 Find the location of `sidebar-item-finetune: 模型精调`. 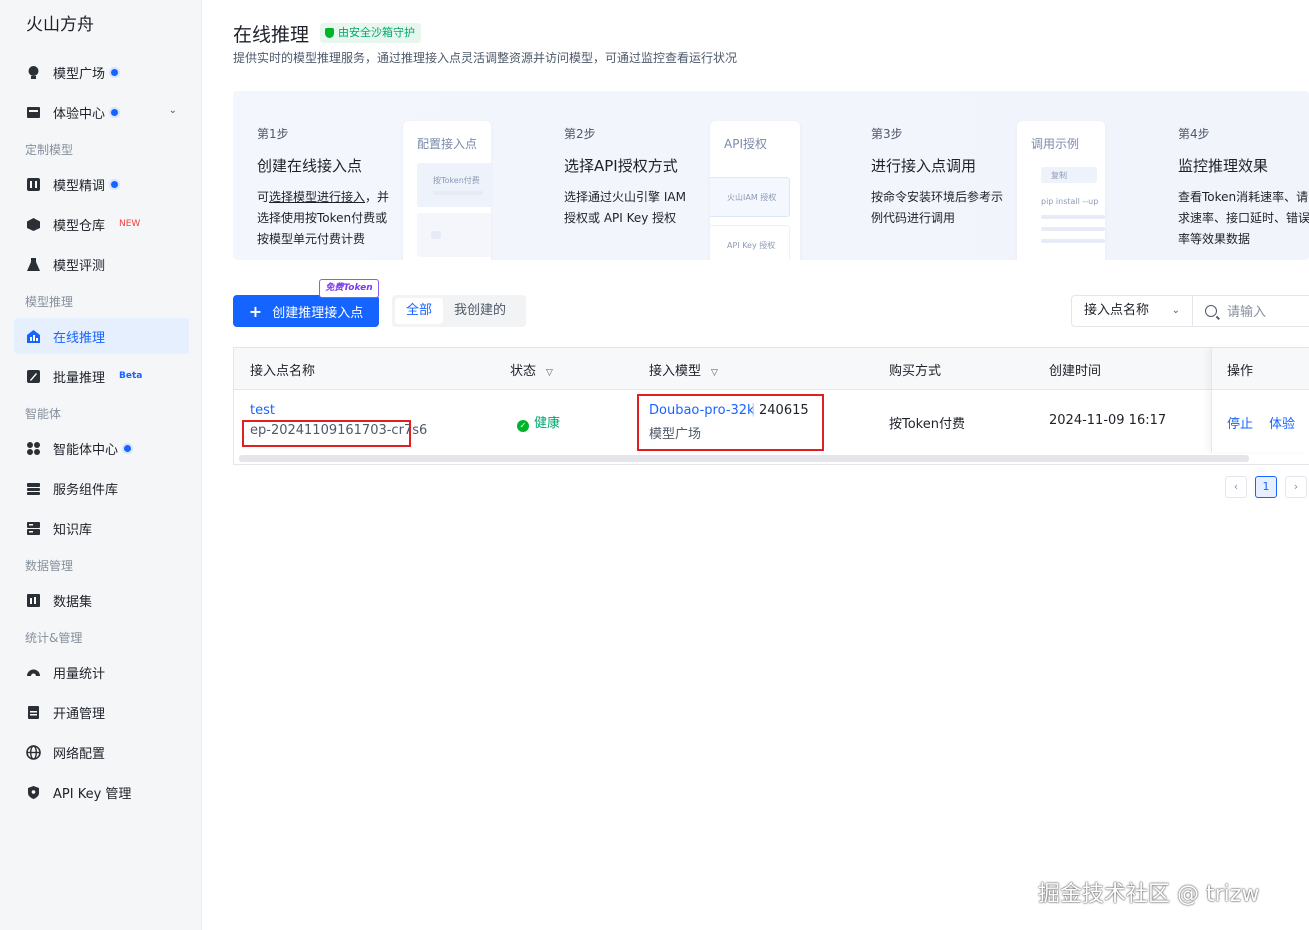

sidebar-item-finetune: 模型精调 is located at coordinates (101, 184).